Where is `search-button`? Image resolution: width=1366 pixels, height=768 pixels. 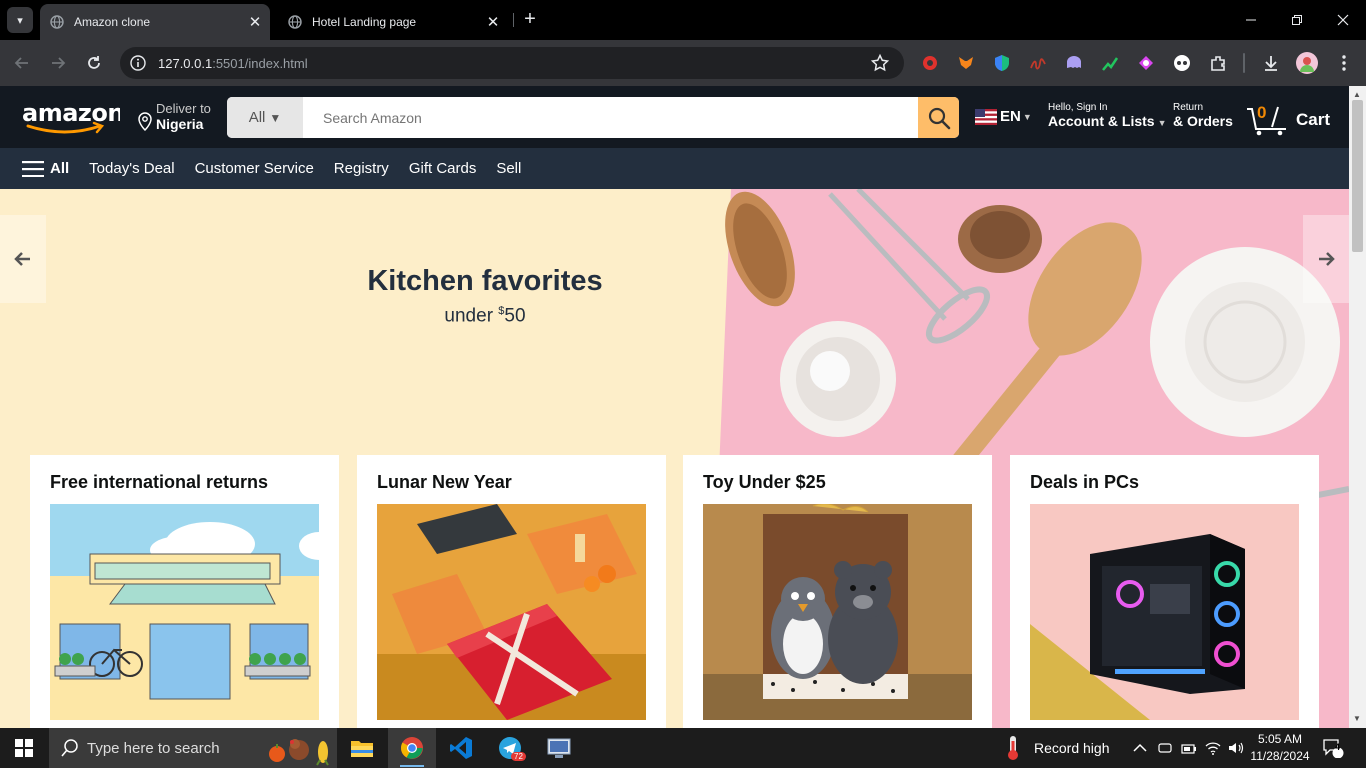
search-button is located at coordinates (938, 117).